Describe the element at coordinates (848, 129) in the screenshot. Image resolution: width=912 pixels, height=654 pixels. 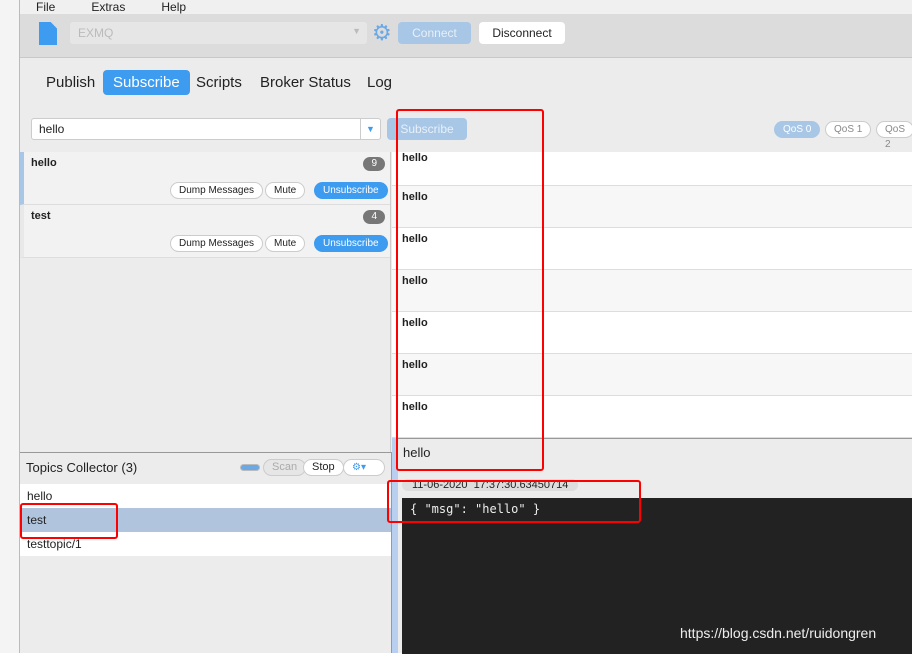
I see `qos1-button: QoS 1` at that location.